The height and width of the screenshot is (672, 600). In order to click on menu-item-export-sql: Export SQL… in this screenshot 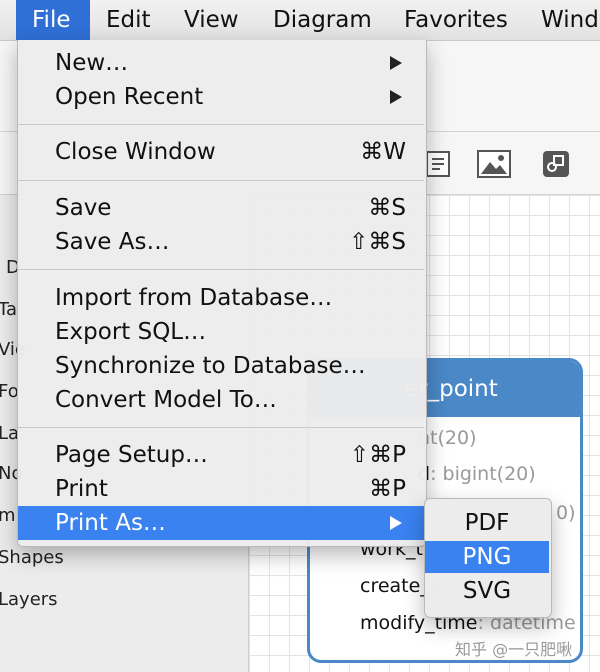, I will do `click(221, 332)`.